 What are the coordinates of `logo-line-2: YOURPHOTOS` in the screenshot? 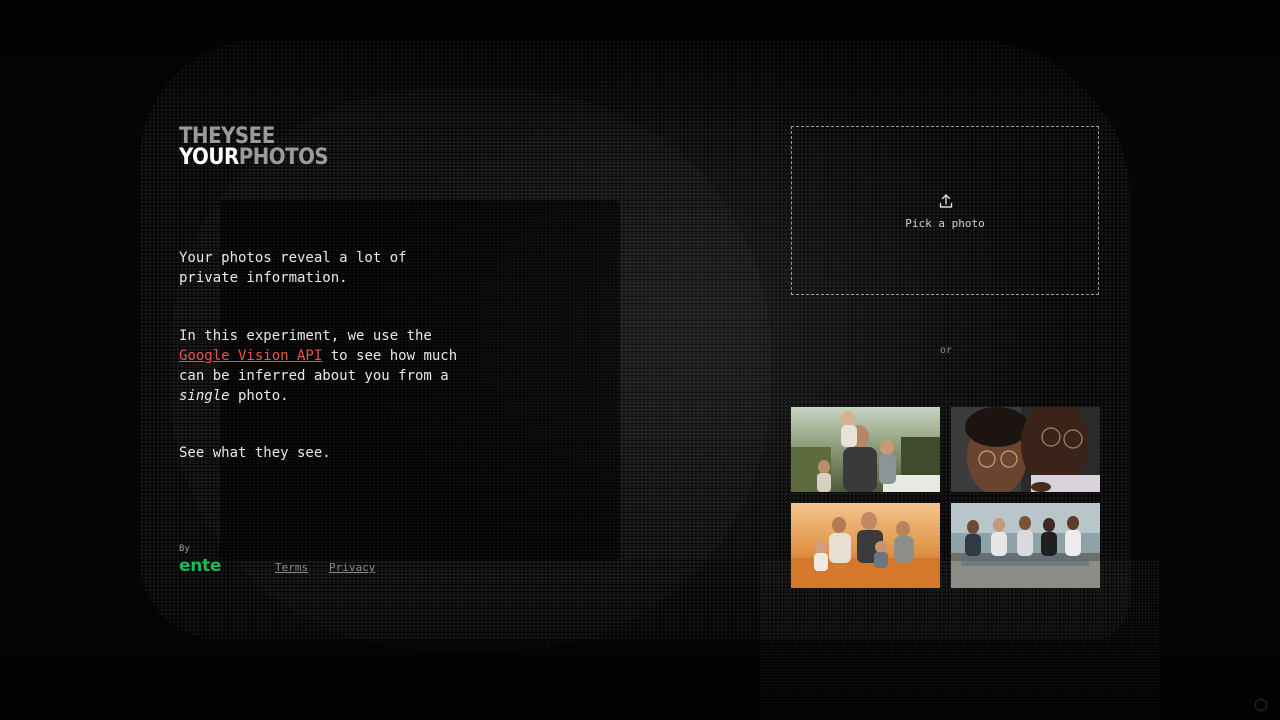 It's located at (254, 157).